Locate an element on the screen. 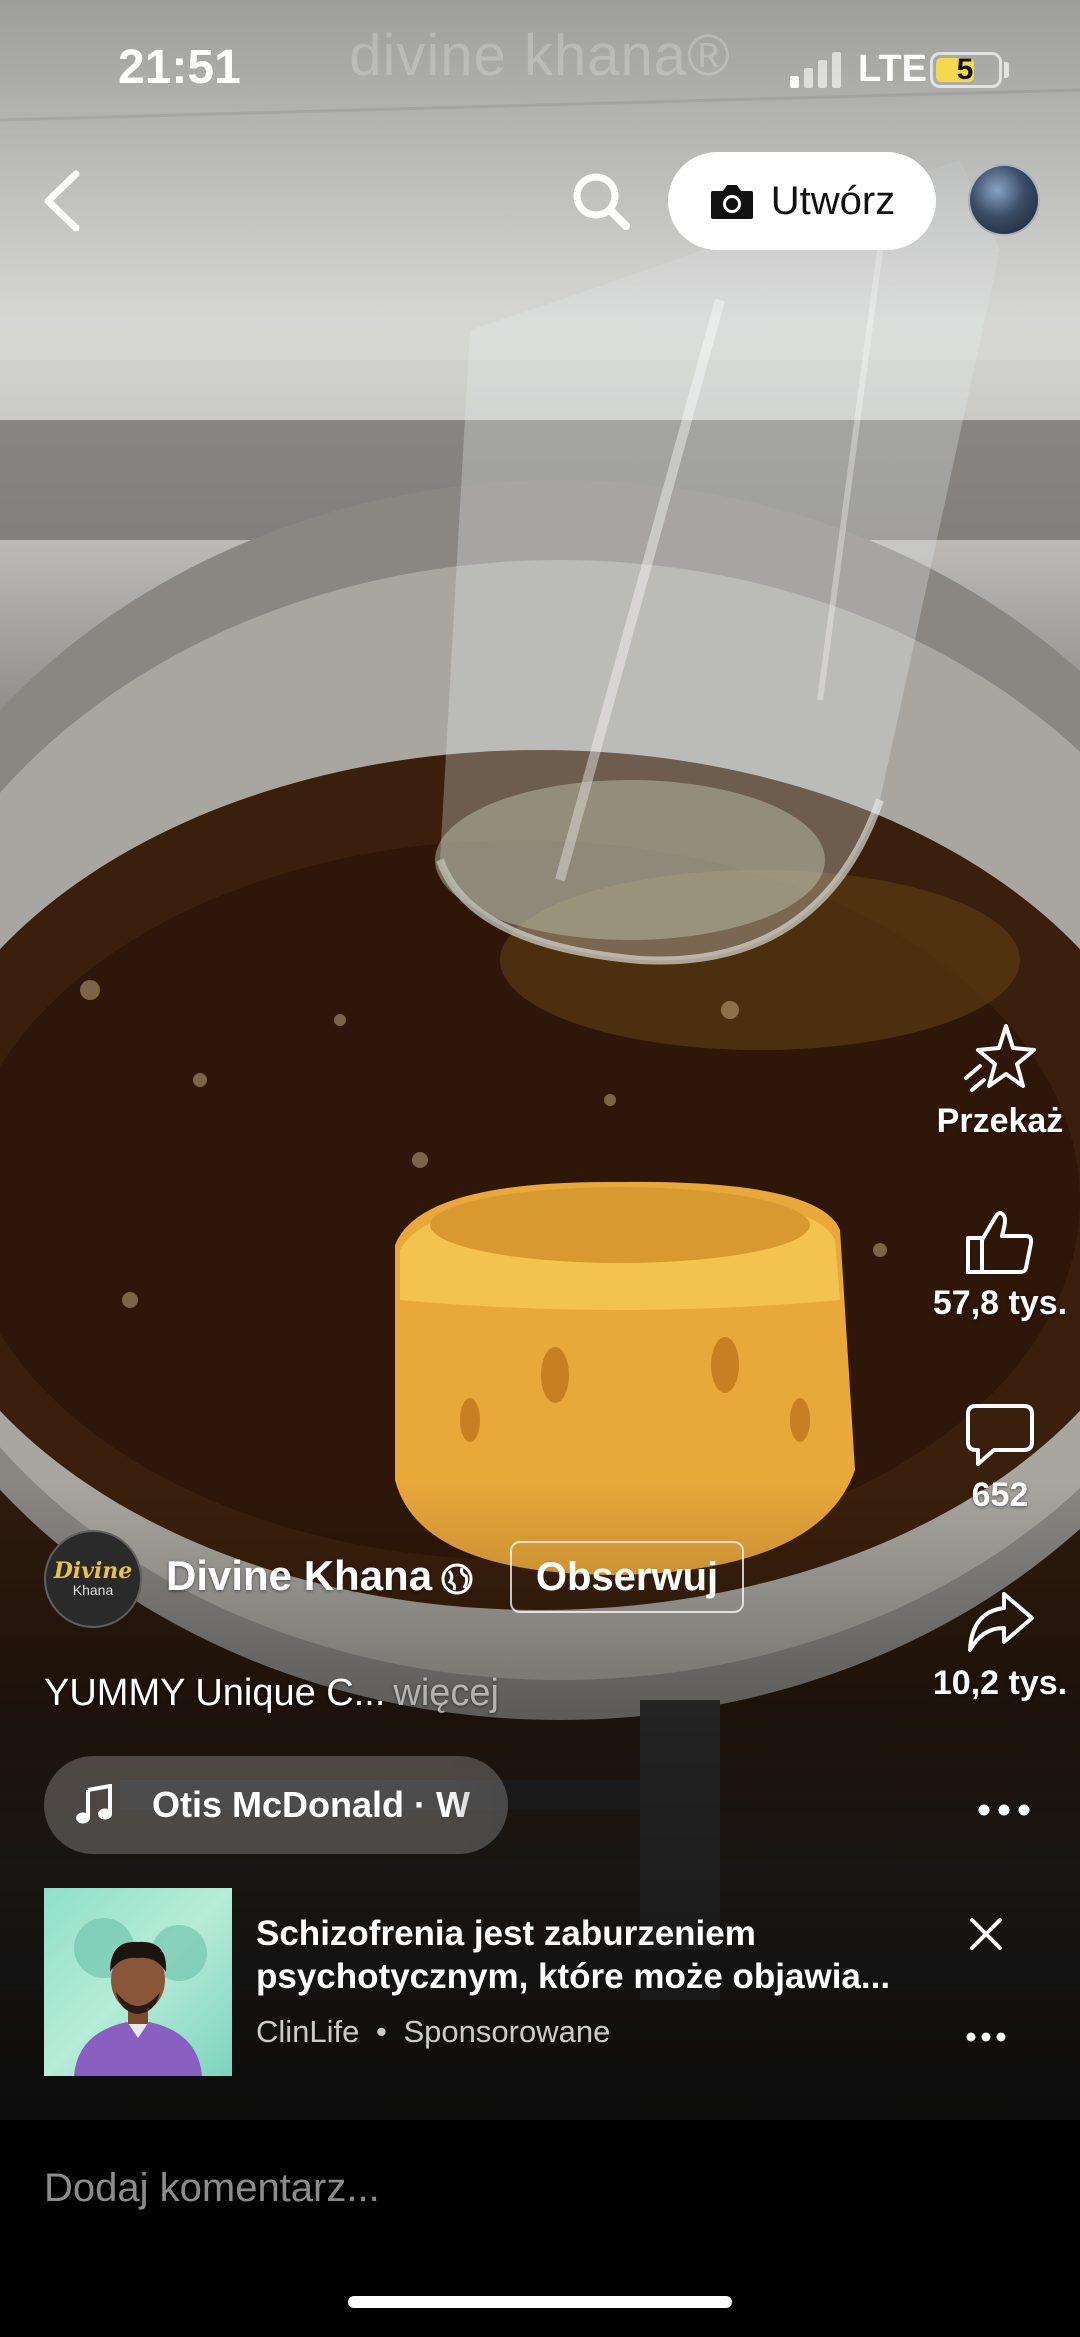 The width and height of the screenshot is (1080, 2337). battery-percent: 5 is located at coordinates (965, 69).